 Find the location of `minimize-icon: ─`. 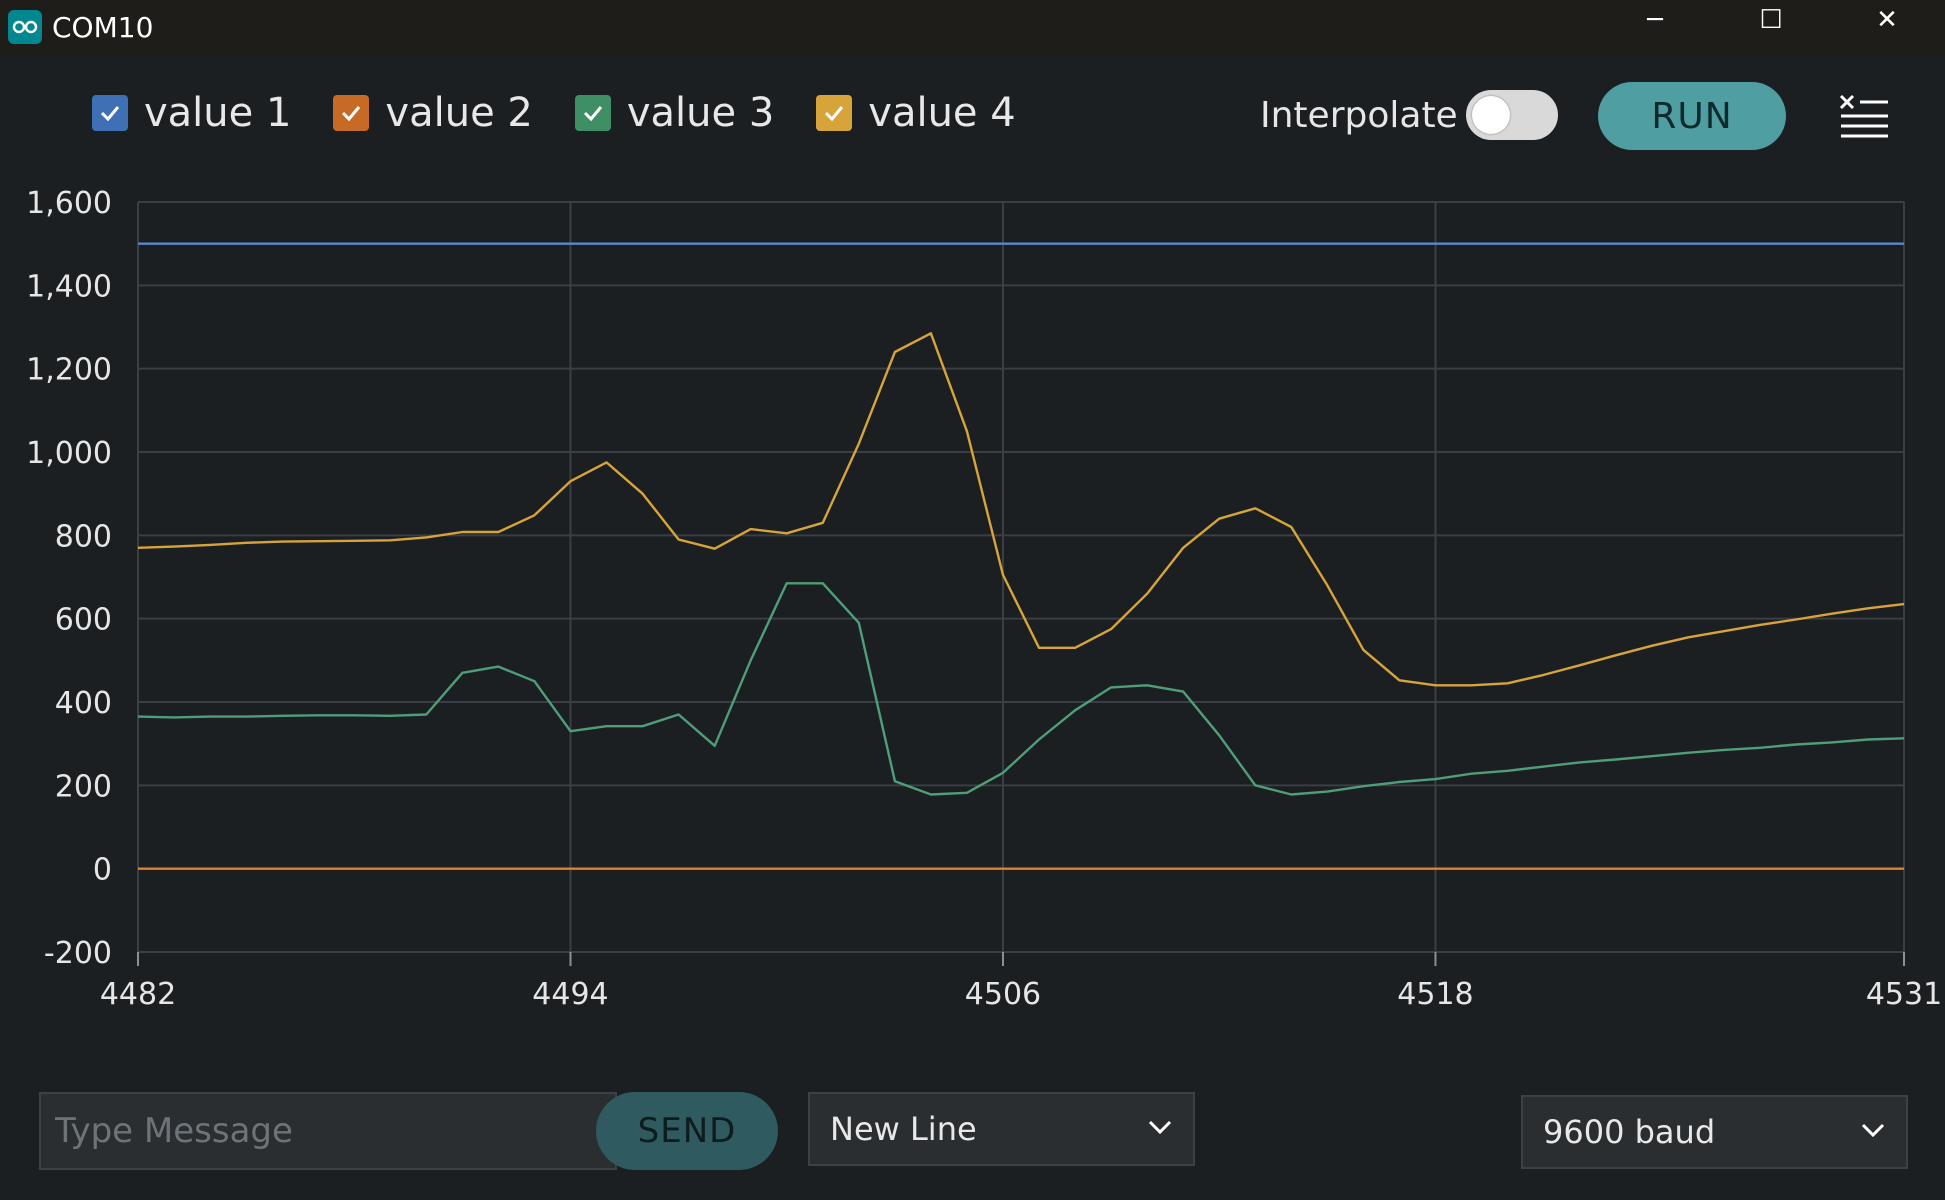

minimize-icon: ─ is located at coordinates (1655, 20).